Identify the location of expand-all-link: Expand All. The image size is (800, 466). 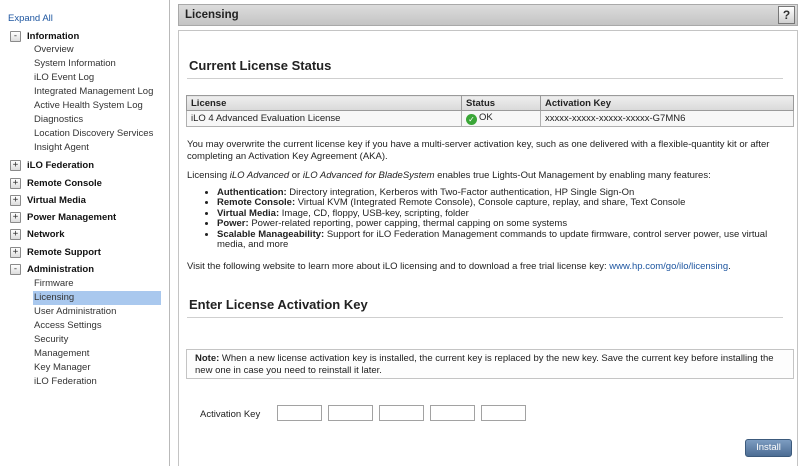
(30, 18).